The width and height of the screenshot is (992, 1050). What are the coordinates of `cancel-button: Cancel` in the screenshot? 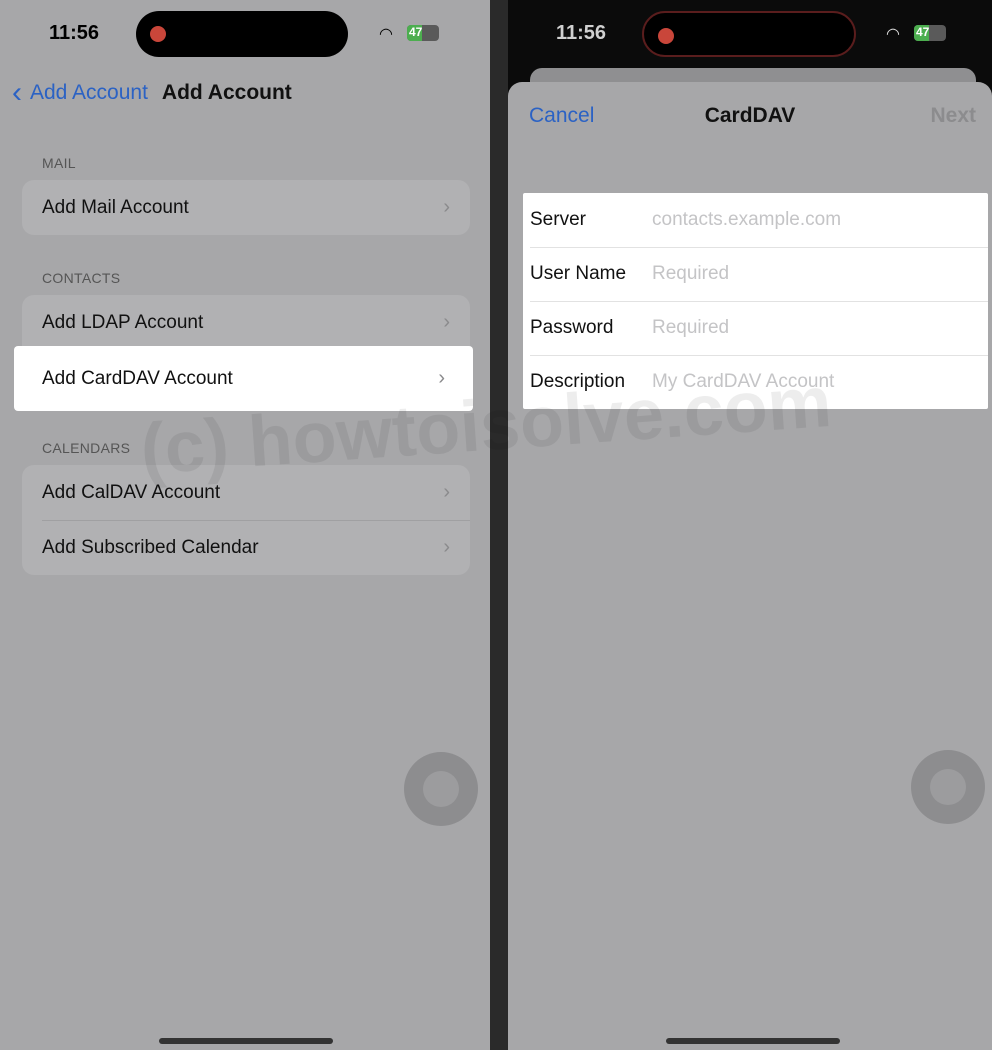 It's located at (561, 116).